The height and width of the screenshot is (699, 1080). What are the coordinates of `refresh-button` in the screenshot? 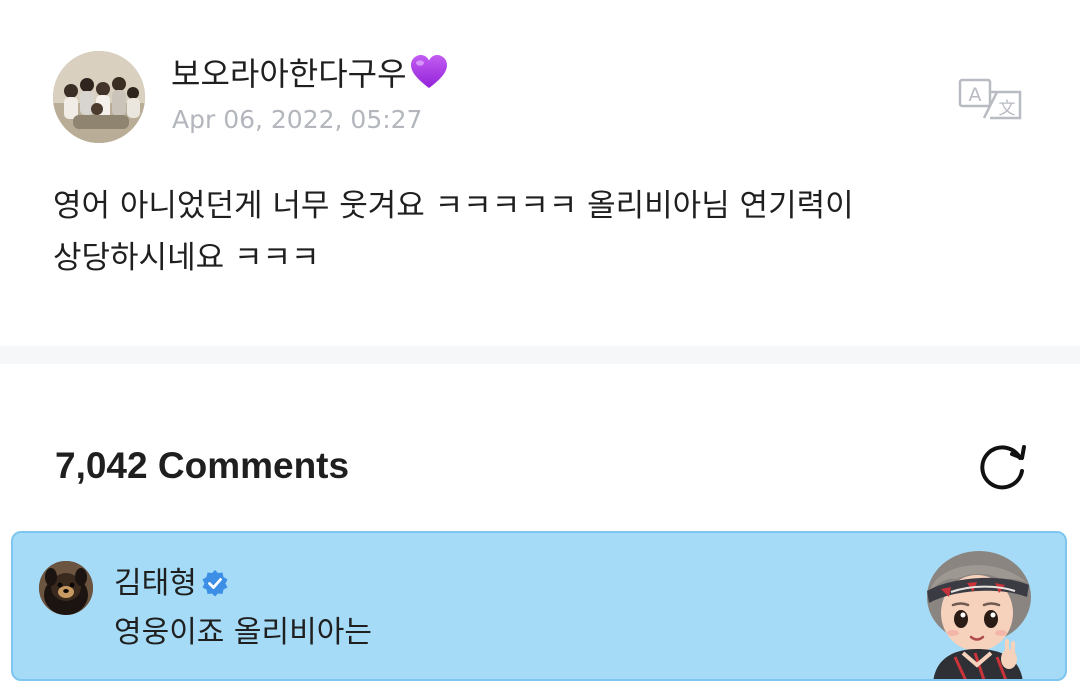 It's located at (1003, 465).